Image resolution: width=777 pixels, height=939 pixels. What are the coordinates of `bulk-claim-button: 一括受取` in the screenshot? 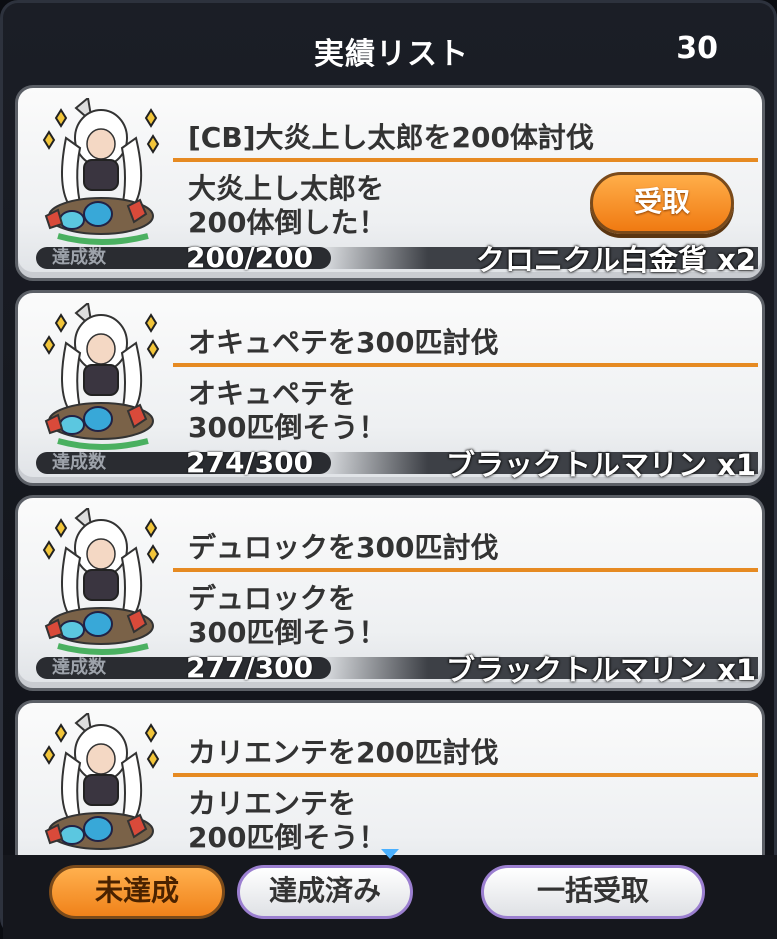 It's located at (593, 892).